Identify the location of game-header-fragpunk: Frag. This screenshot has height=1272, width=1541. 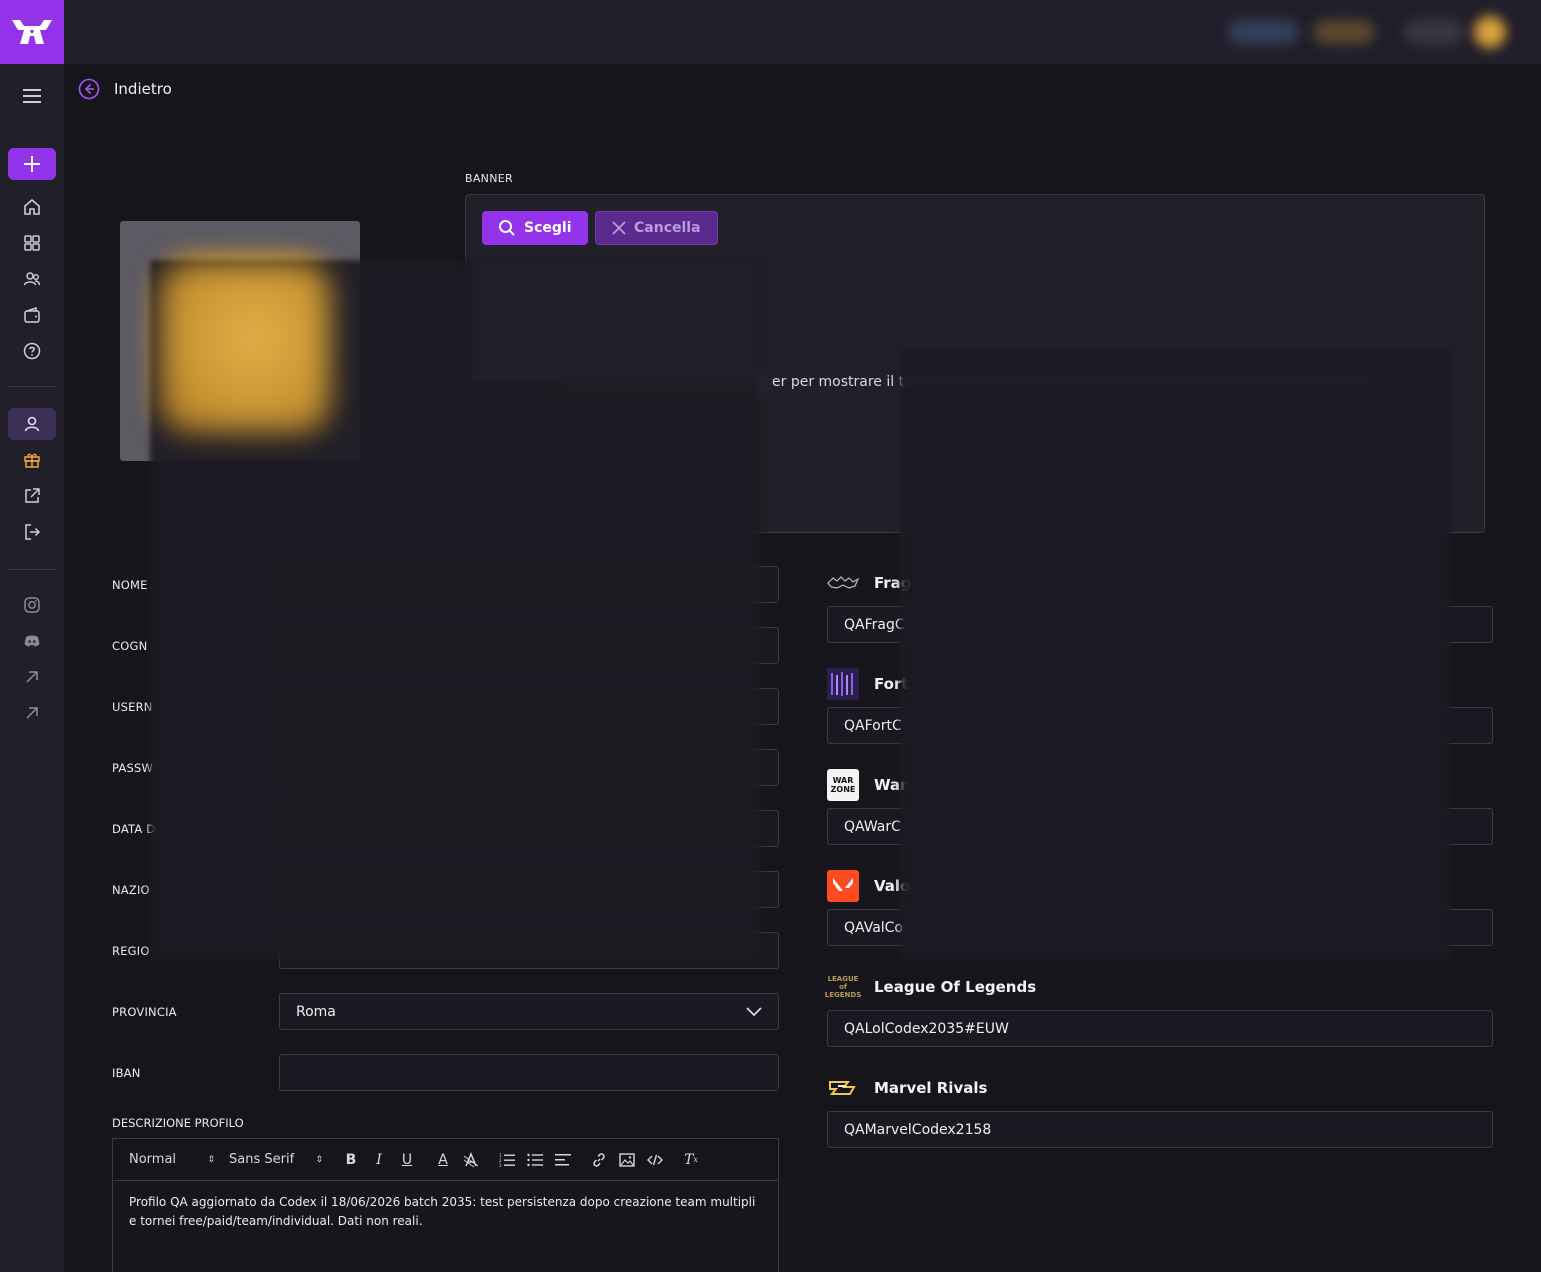
(869, 583).